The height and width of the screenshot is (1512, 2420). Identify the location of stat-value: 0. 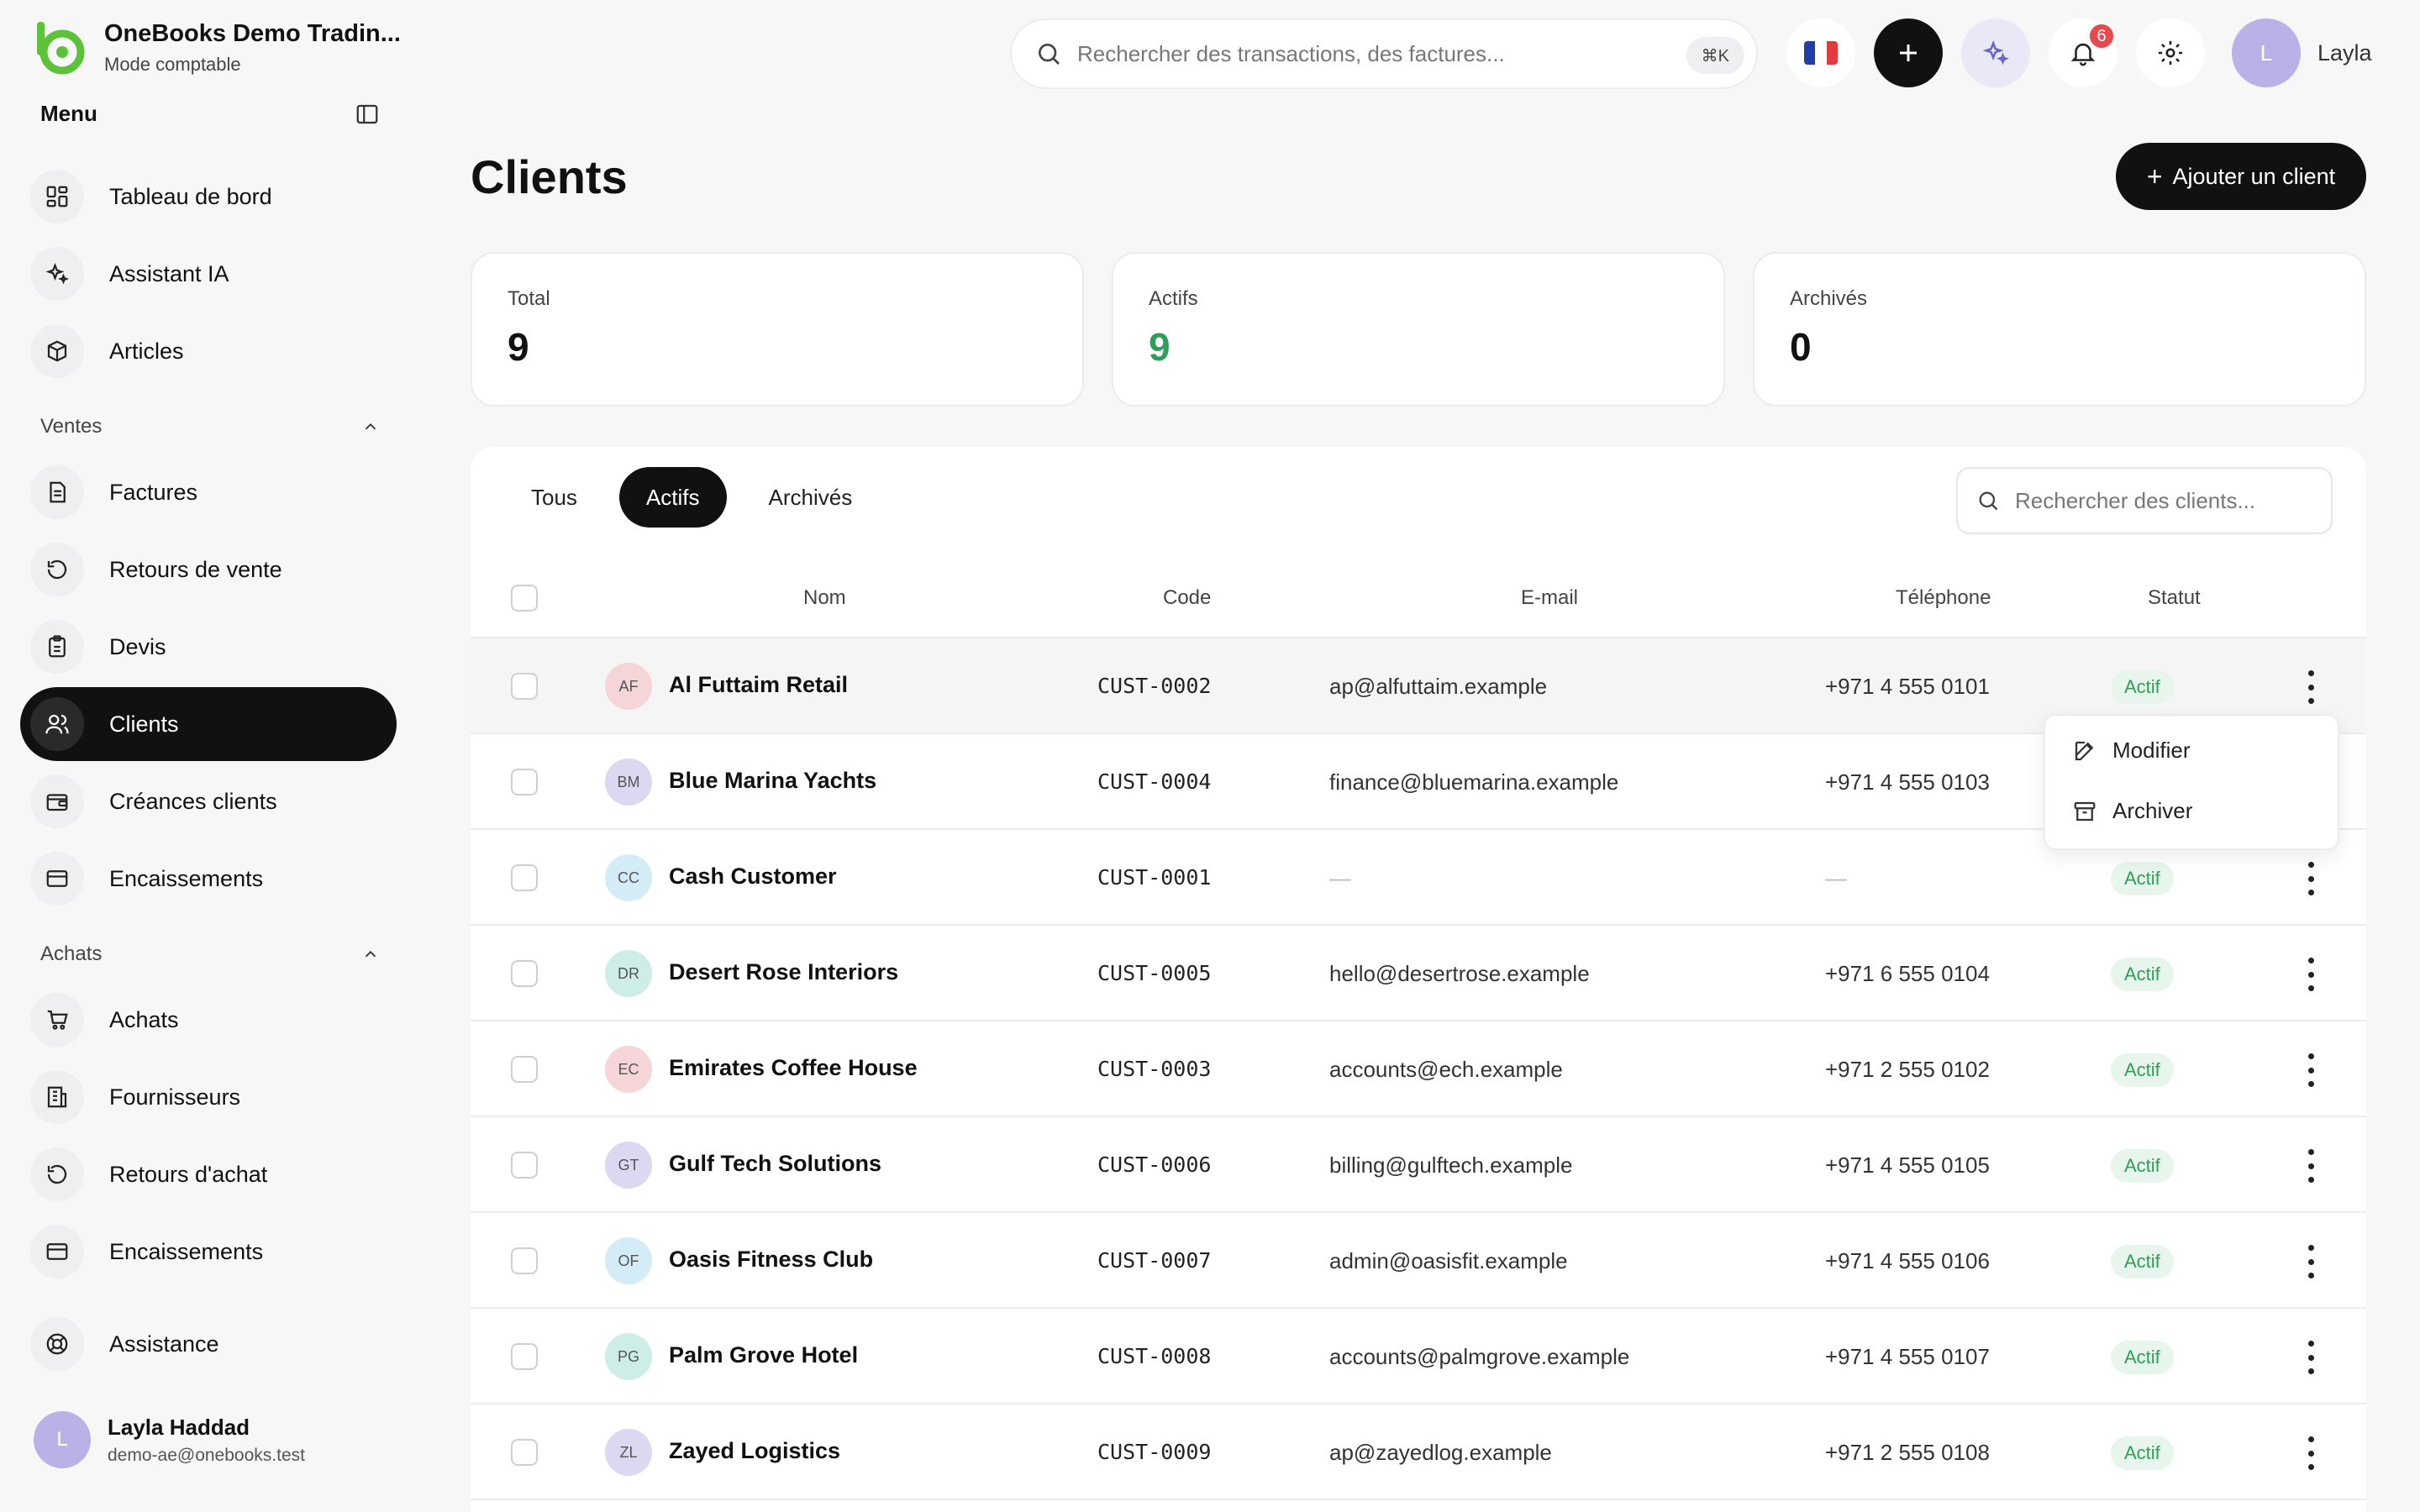
(1801, 347).